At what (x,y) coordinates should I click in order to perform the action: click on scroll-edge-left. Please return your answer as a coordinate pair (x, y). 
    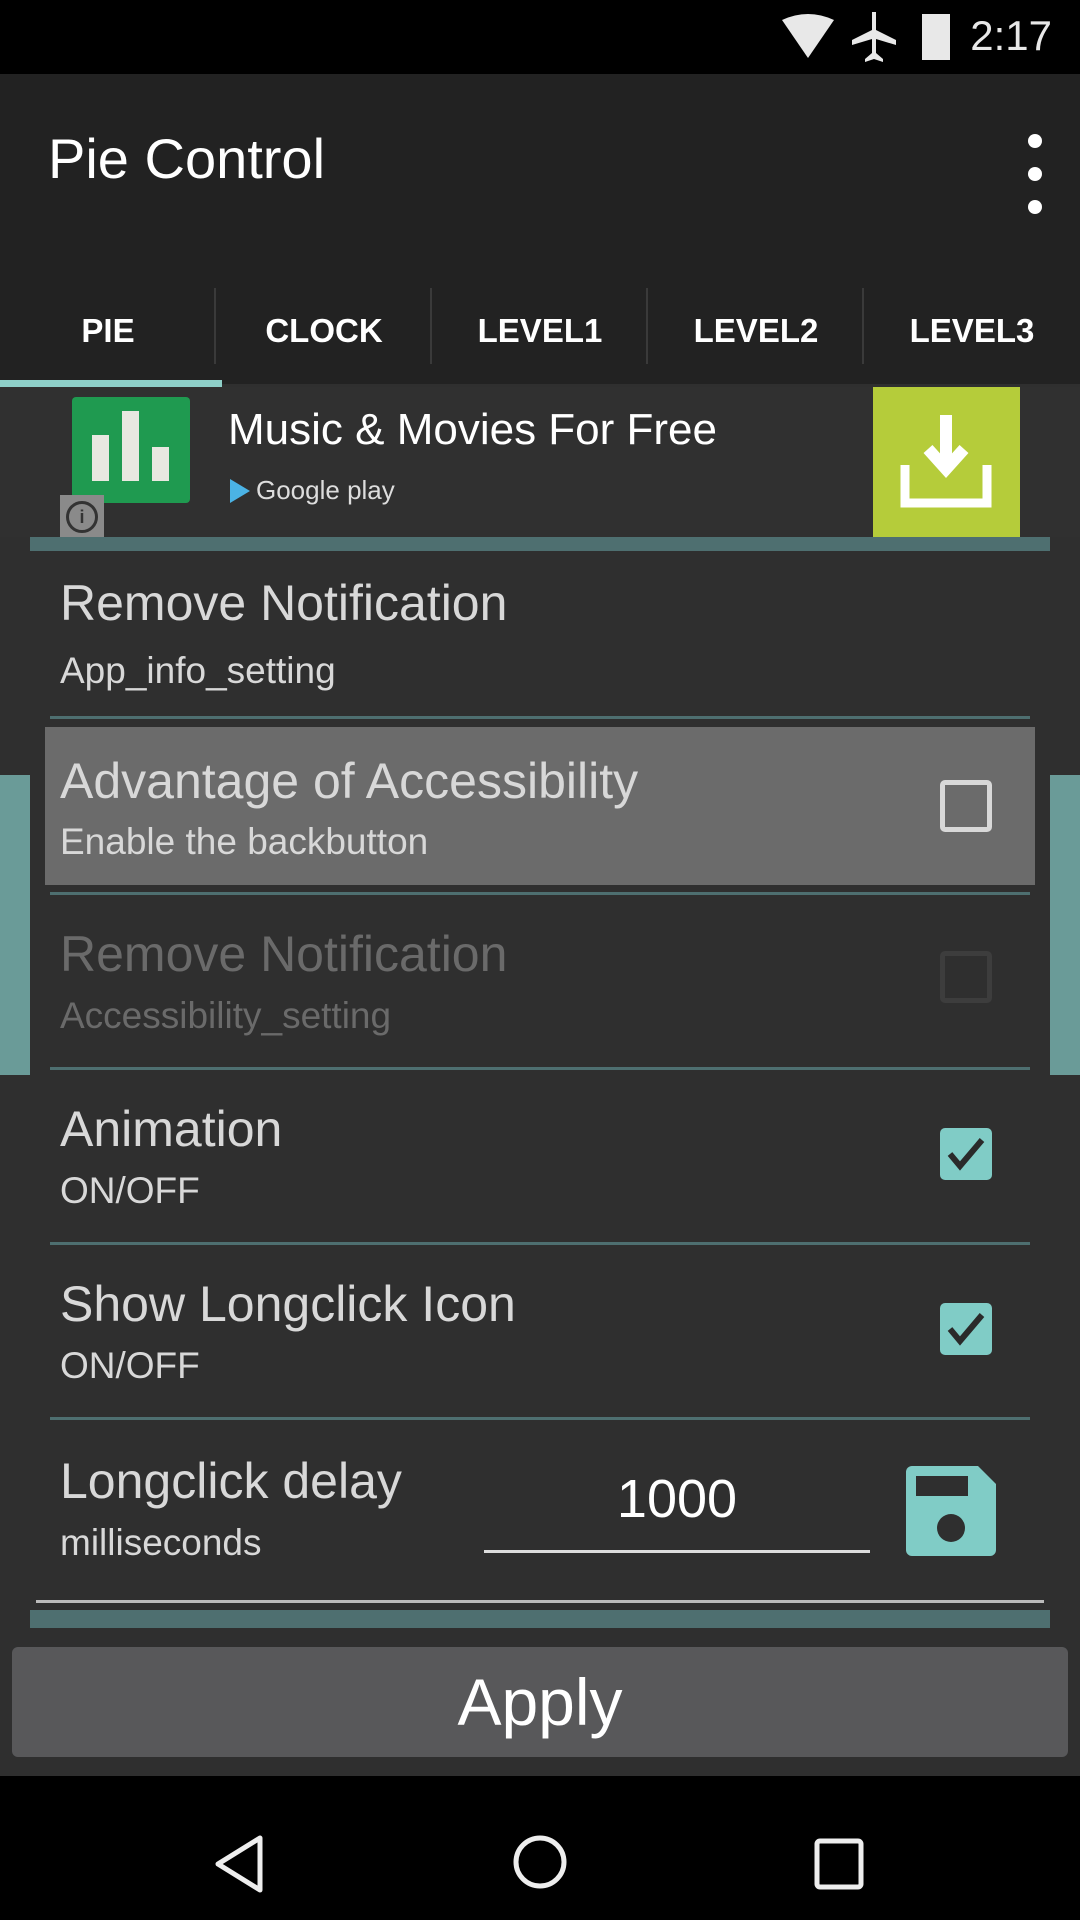
    Looking at the image, I should click on (15, 925).